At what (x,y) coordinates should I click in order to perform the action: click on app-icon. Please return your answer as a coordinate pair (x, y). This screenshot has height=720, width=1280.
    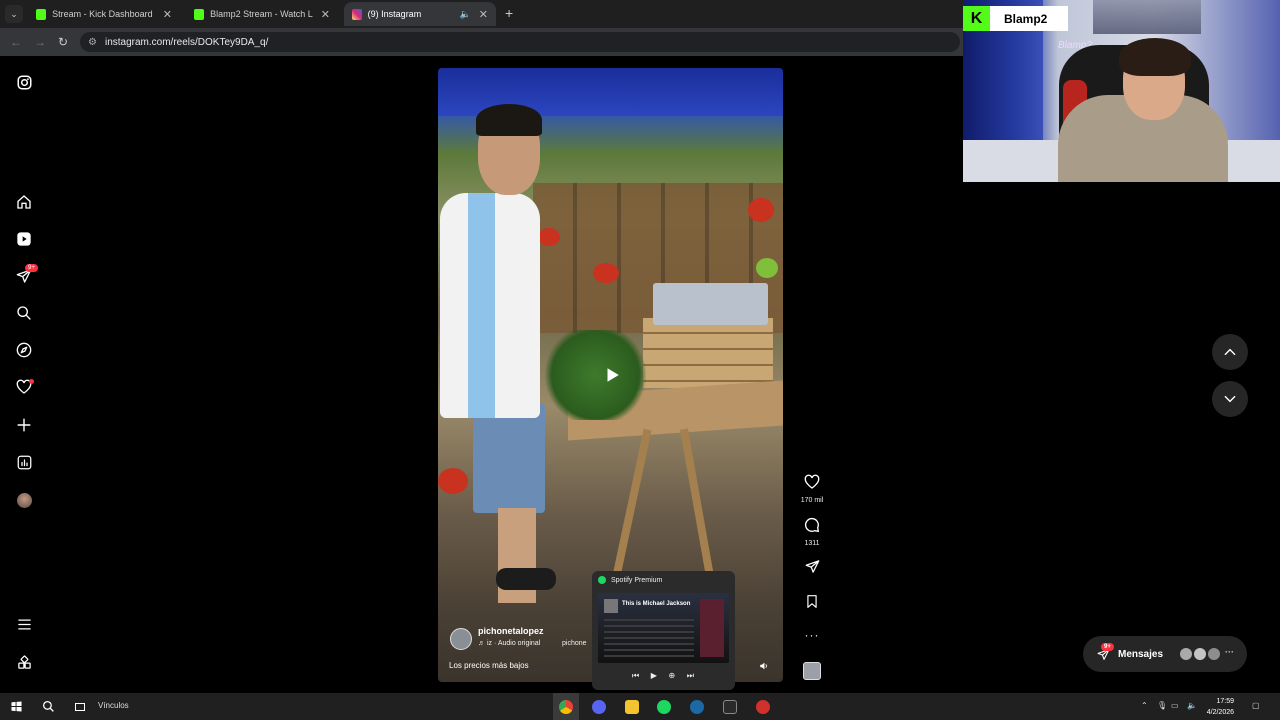
    Looking at the image, I should click on (763, 706).